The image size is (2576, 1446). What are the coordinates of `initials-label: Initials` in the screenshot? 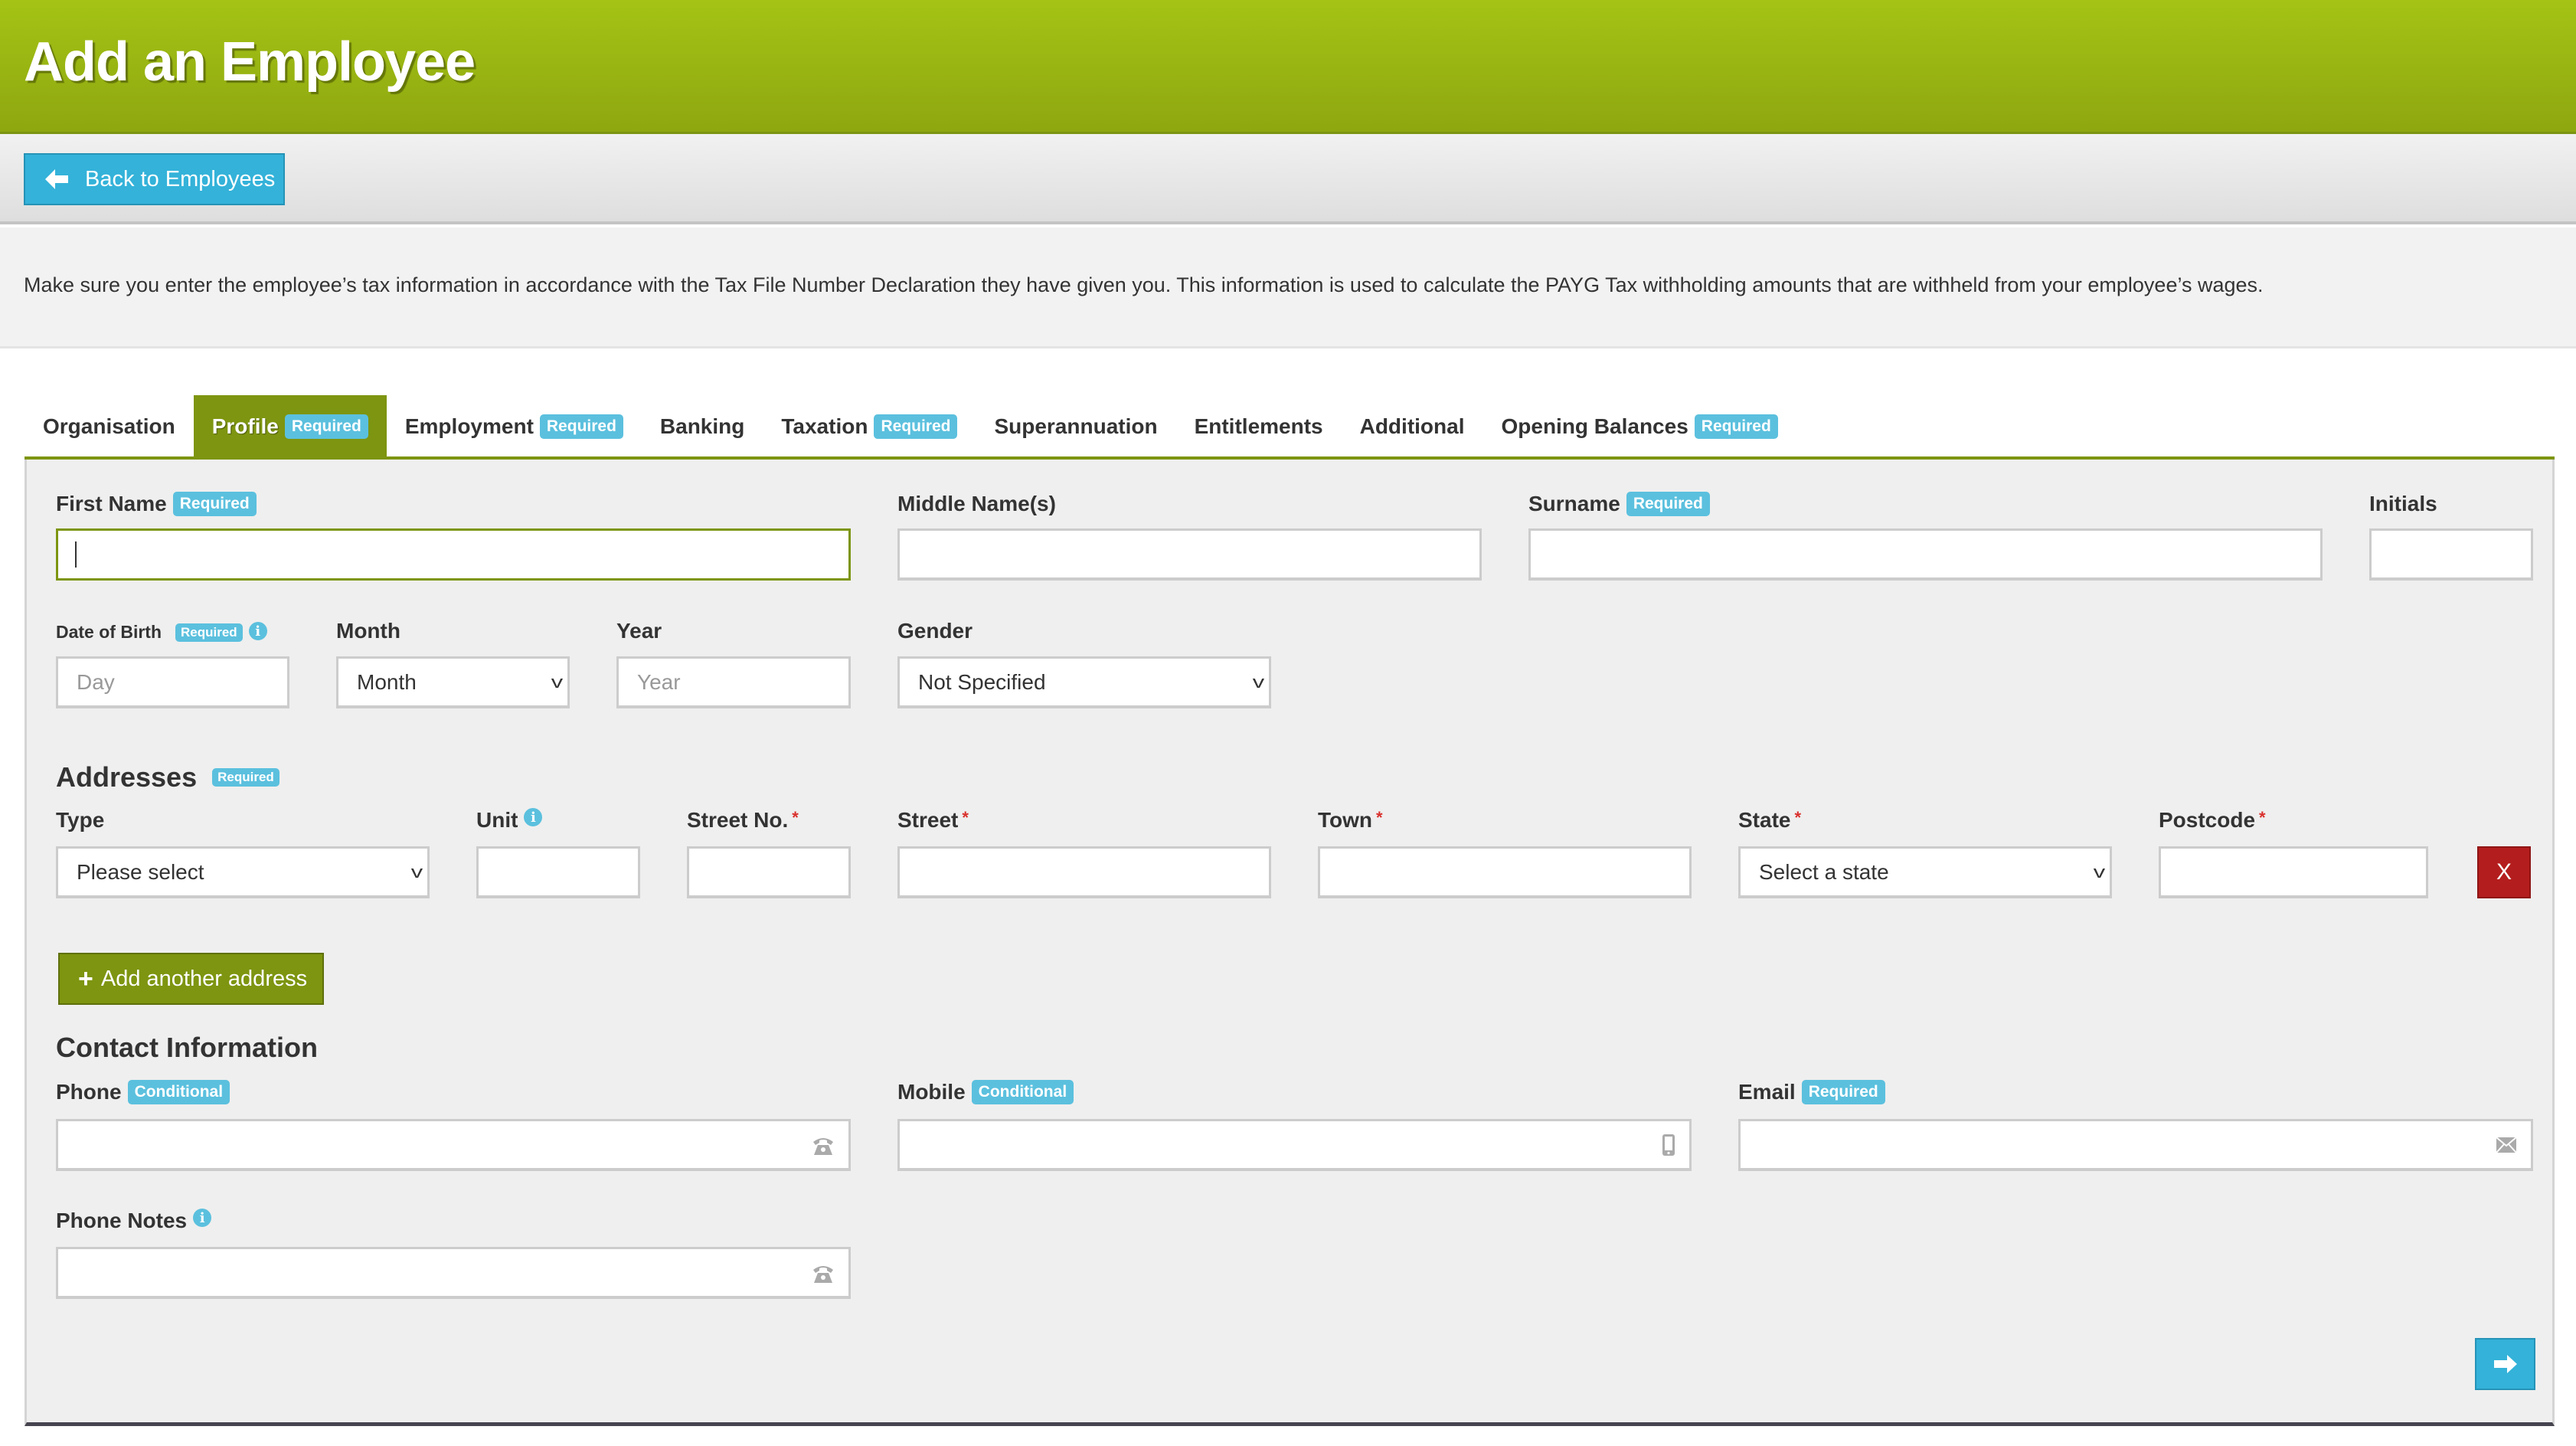 It's located at (2403, 504).